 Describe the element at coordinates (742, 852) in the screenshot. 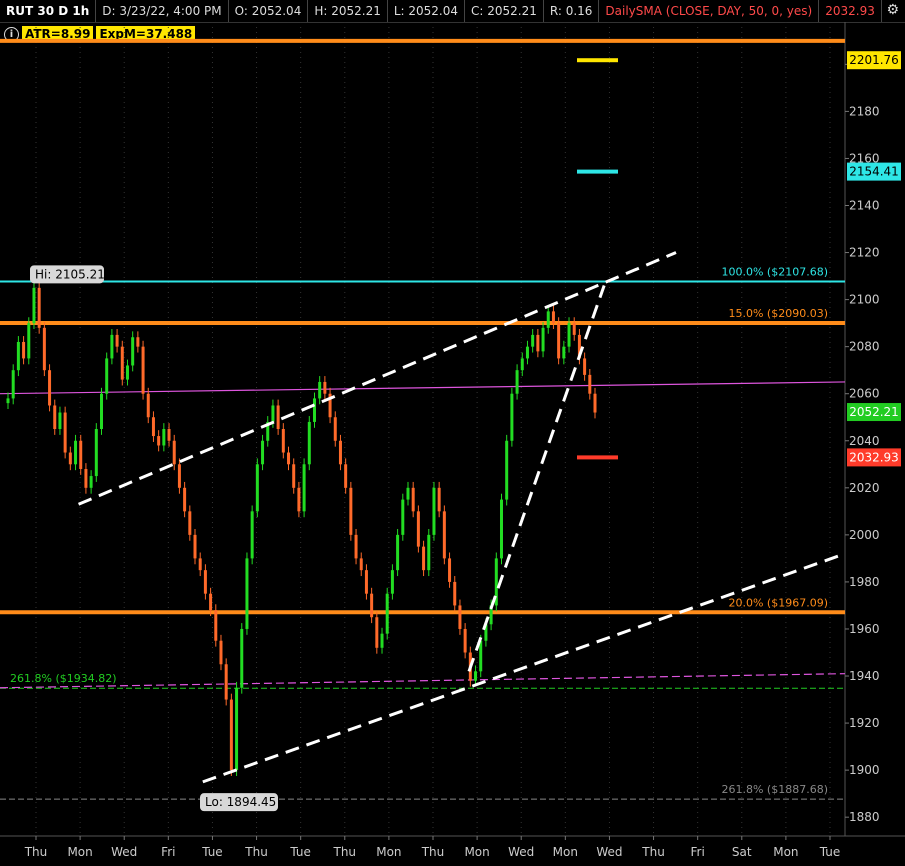

I see `x-tick-label: Sat` at that location.